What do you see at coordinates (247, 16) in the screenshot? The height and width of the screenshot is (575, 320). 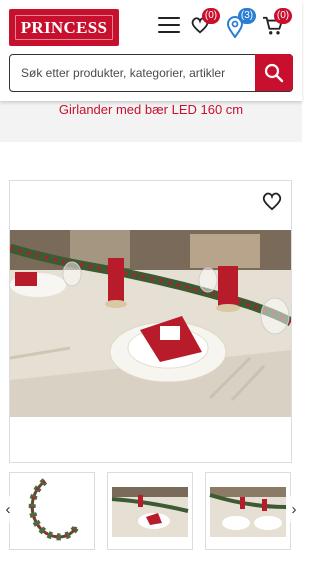 I see `stores-count-badge: (3)` at bounding box center [247, 16].